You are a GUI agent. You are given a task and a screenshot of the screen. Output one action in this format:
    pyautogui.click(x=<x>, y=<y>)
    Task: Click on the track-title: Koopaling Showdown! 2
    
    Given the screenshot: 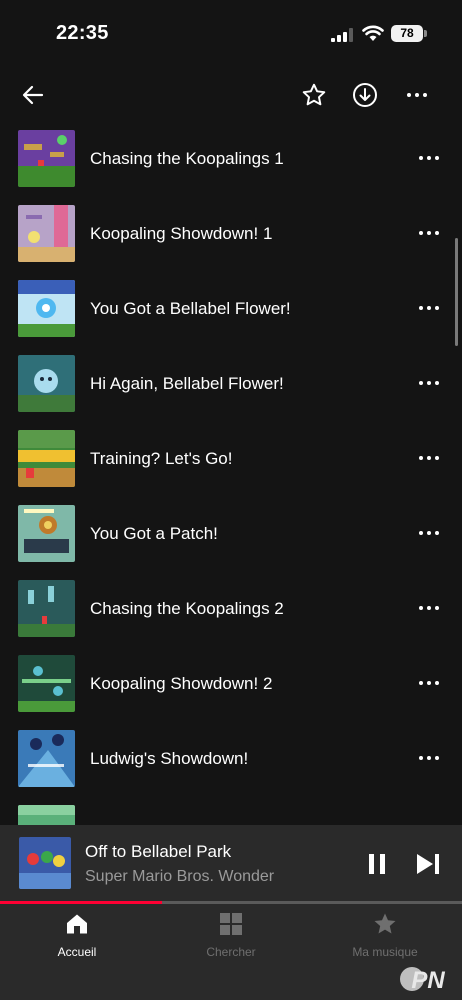 What is the action you would take?
    pyautogui.click(x=181, y=683)
    